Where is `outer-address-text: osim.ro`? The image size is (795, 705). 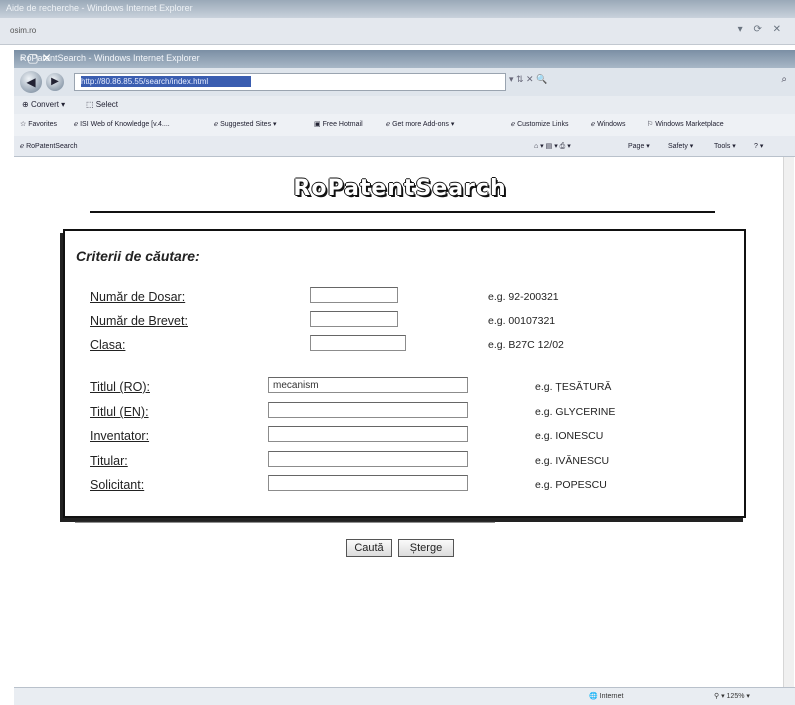 outer-address-text: osim.ro is located at coordinates (23, 30).